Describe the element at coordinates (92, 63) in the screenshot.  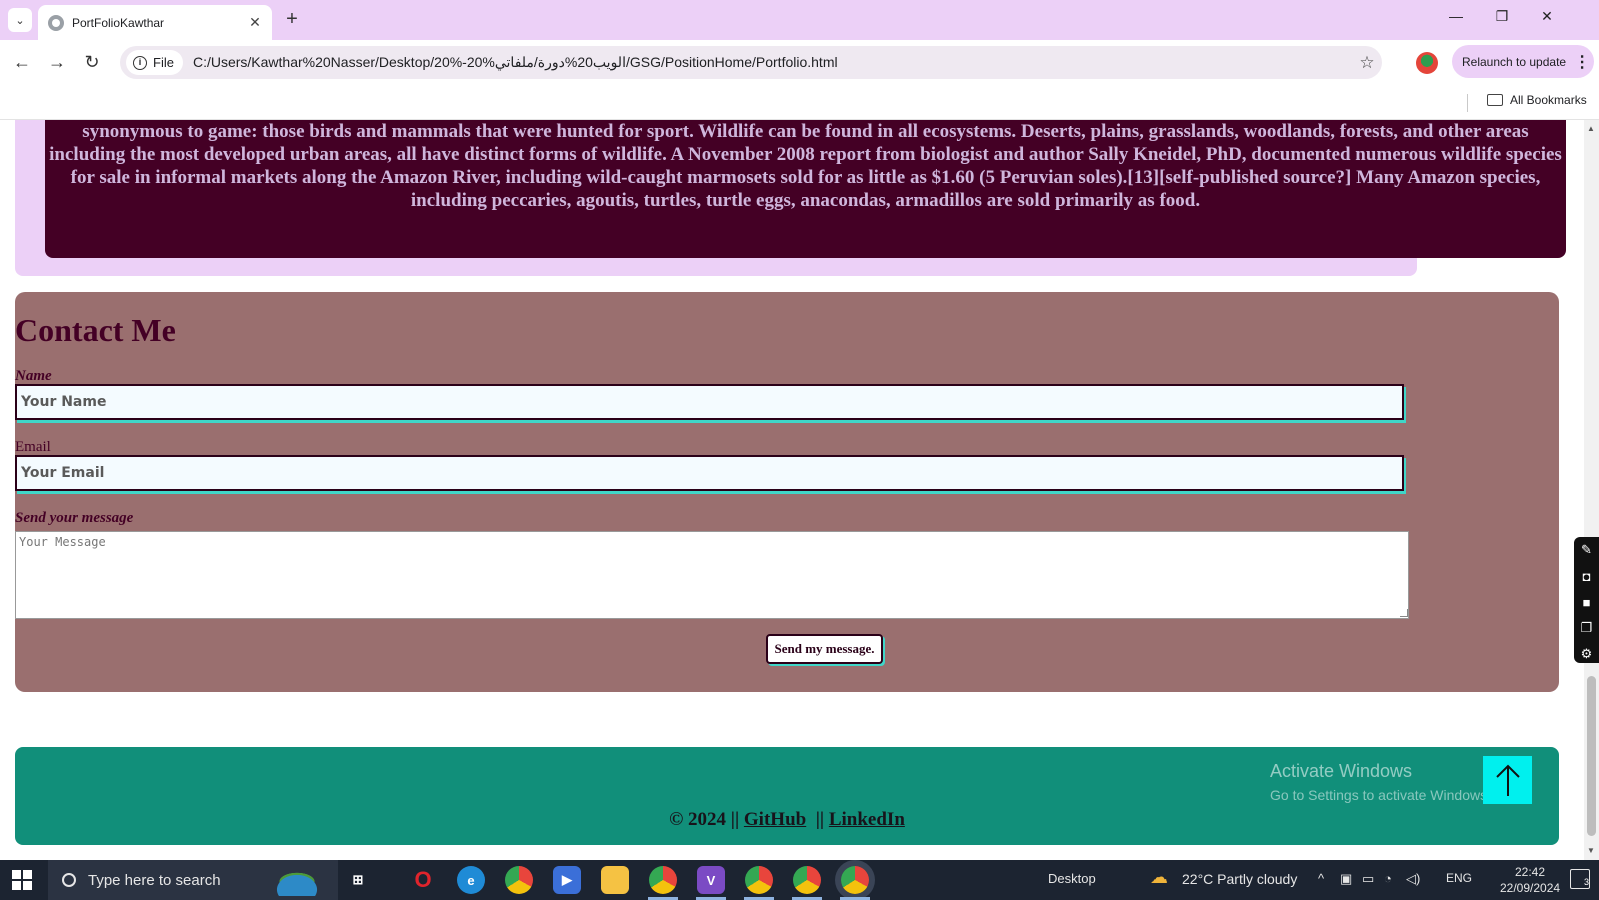
I see `reload-icon: ↻` at that location.